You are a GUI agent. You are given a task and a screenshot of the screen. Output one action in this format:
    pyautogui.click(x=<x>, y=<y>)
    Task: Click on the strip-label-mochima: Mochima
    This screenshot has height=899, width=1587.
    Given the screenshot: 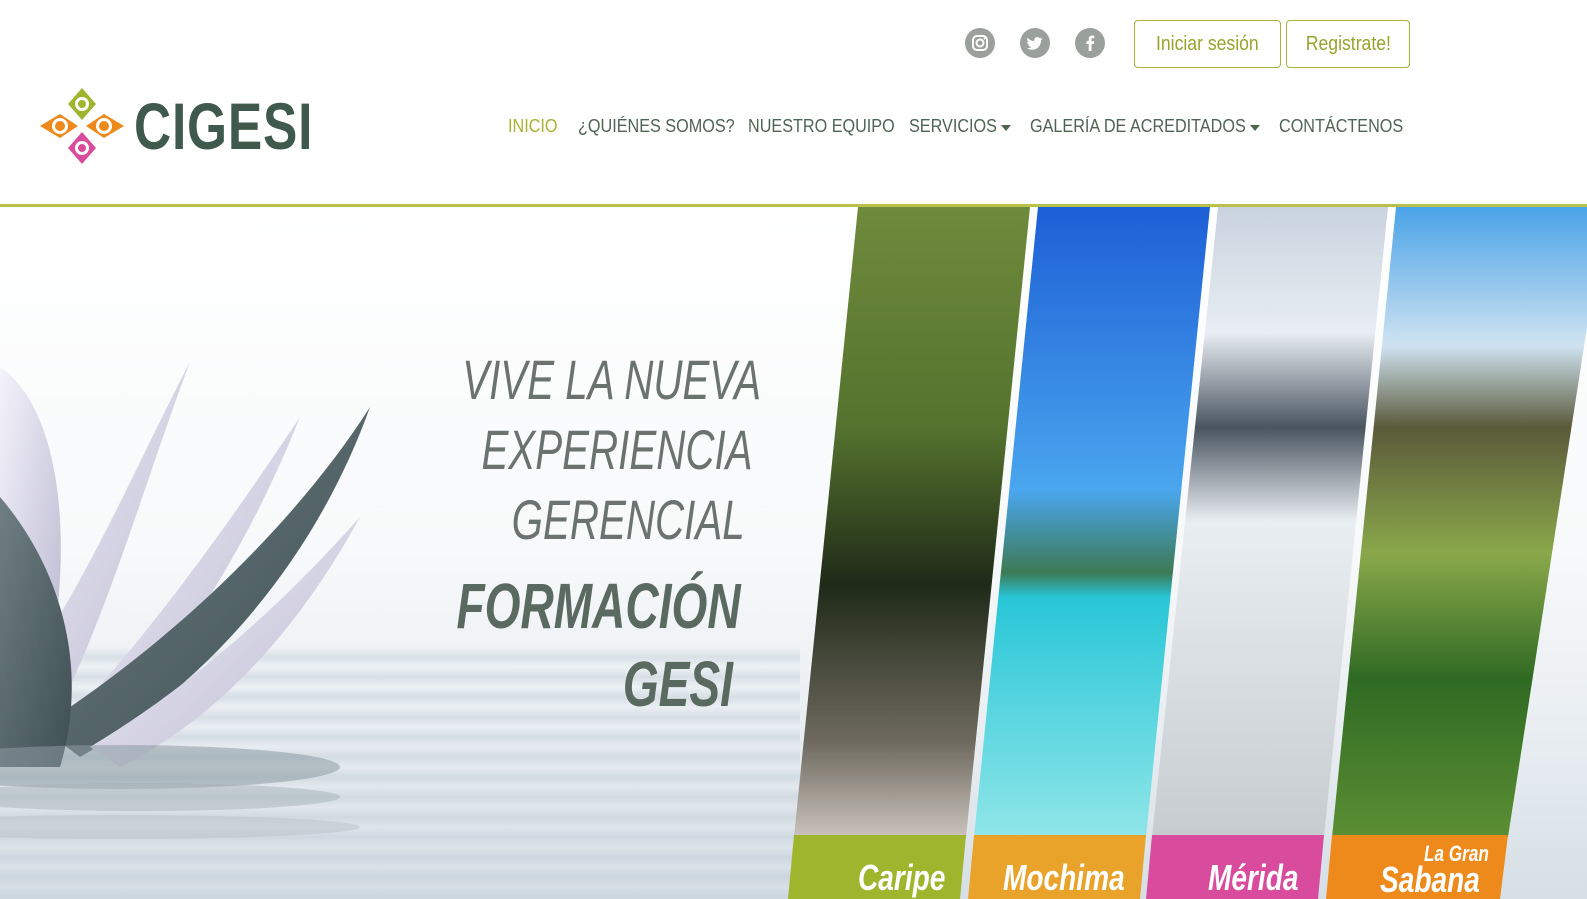 What is the action you would take?
    pyautogui.click(x=1064, y=877)
    